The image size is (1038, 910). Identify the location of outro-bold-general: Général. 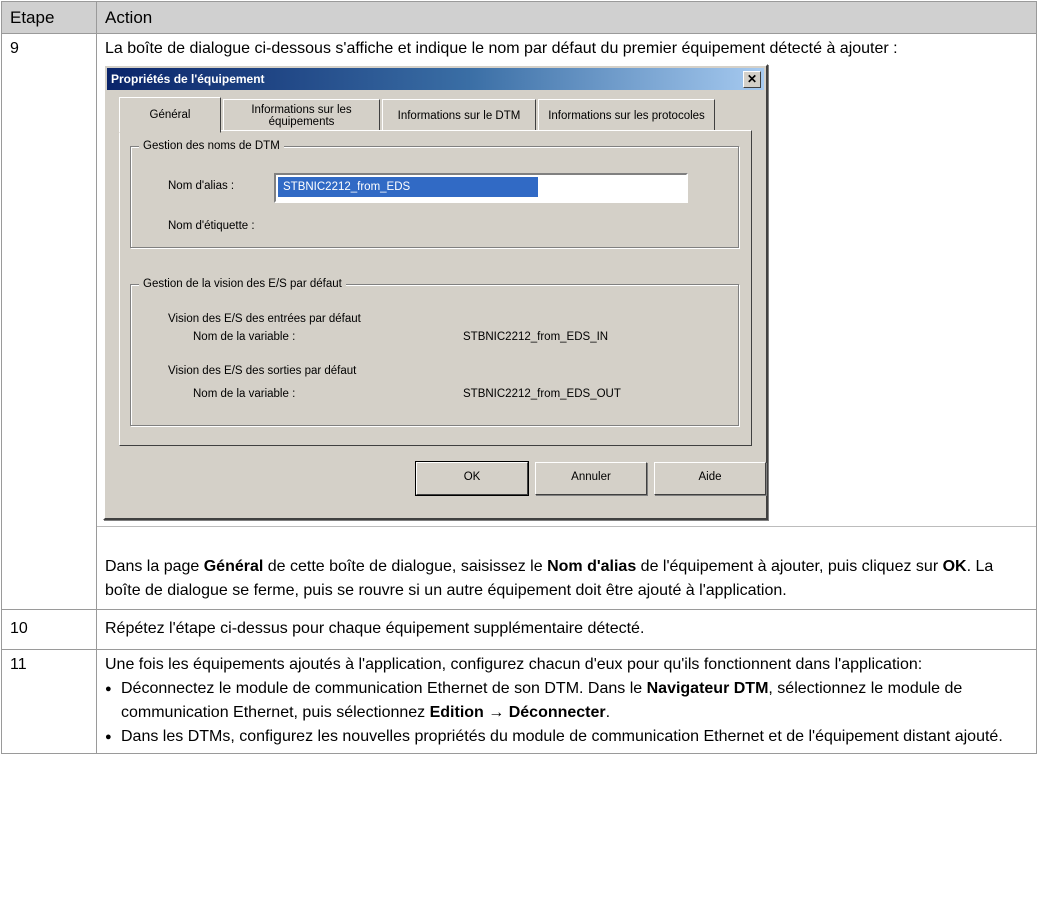
(233, 566).